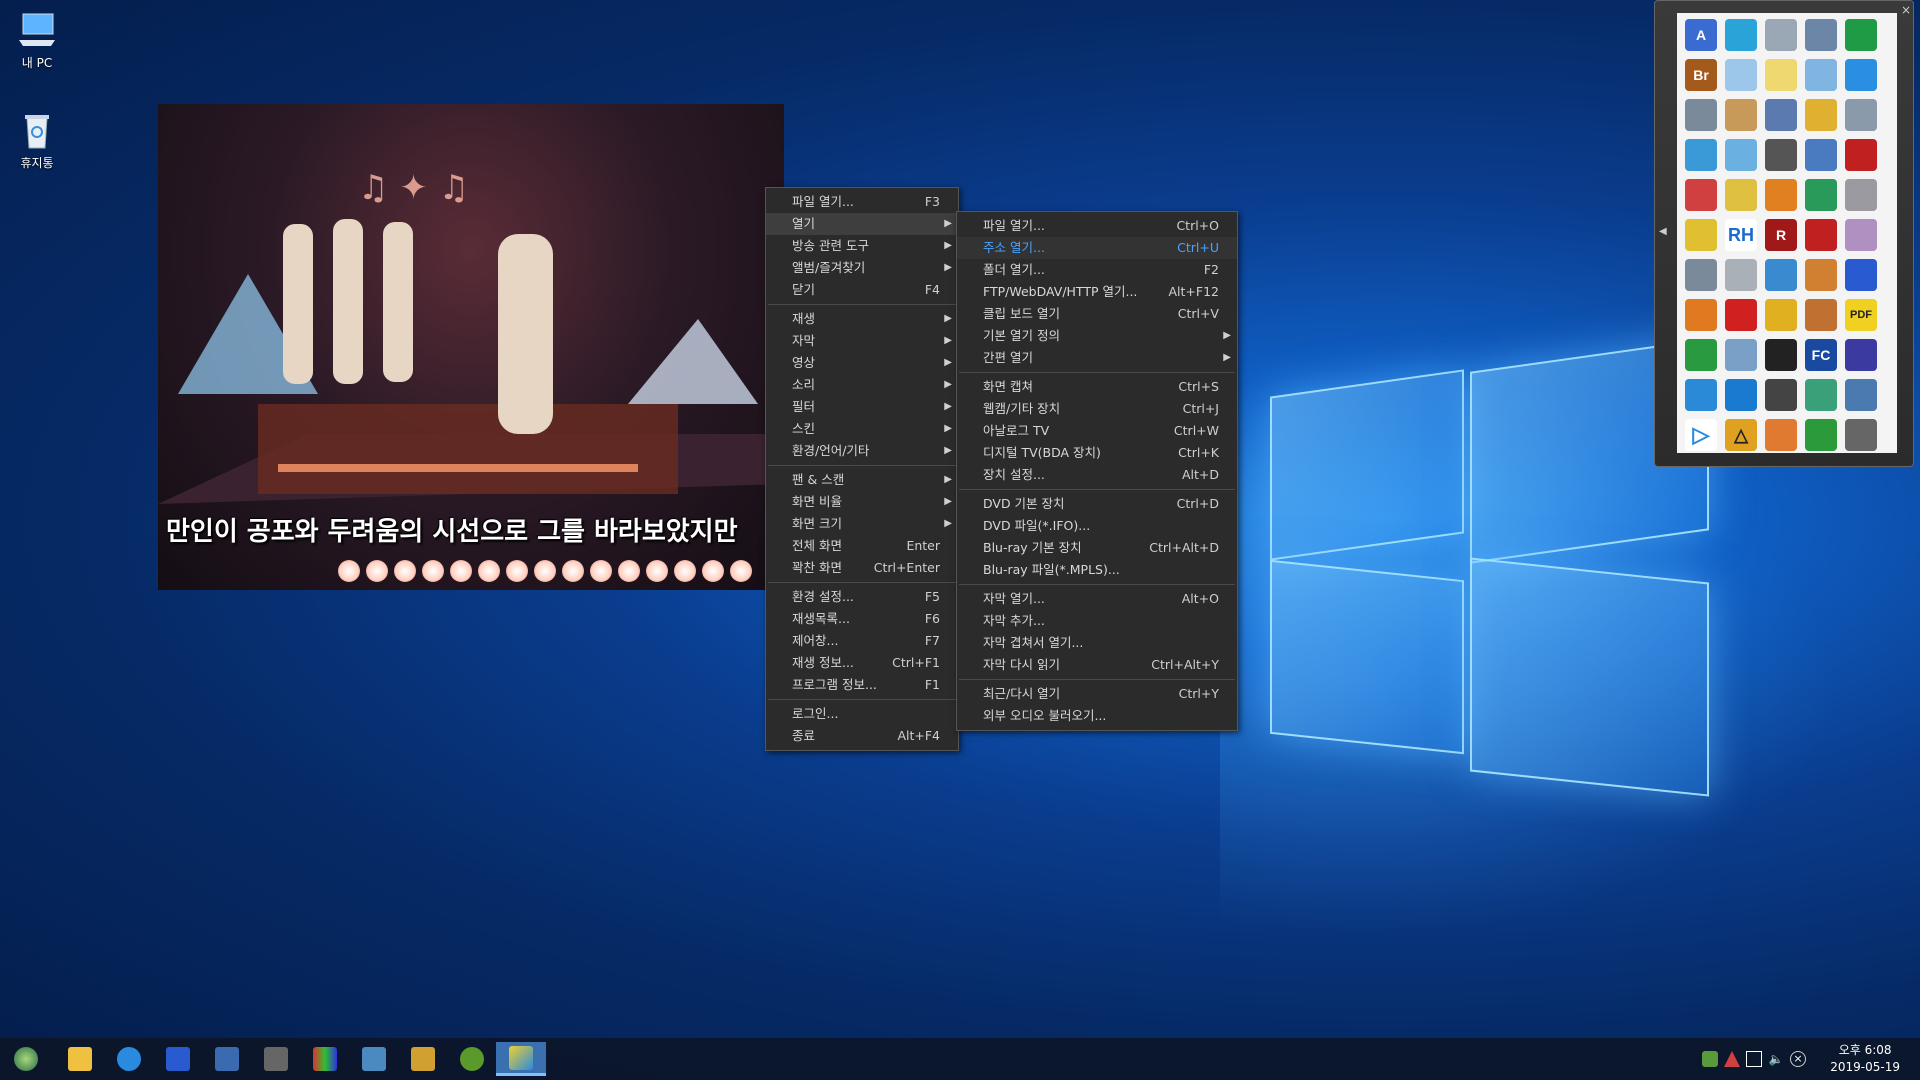 Image resolution: width=1920 pixels, height=1080 pixels. What do you see at coordinates (1701, 275) in the screenshot?
I see `hdd-search-icon` at bounding box center [1701, 275].